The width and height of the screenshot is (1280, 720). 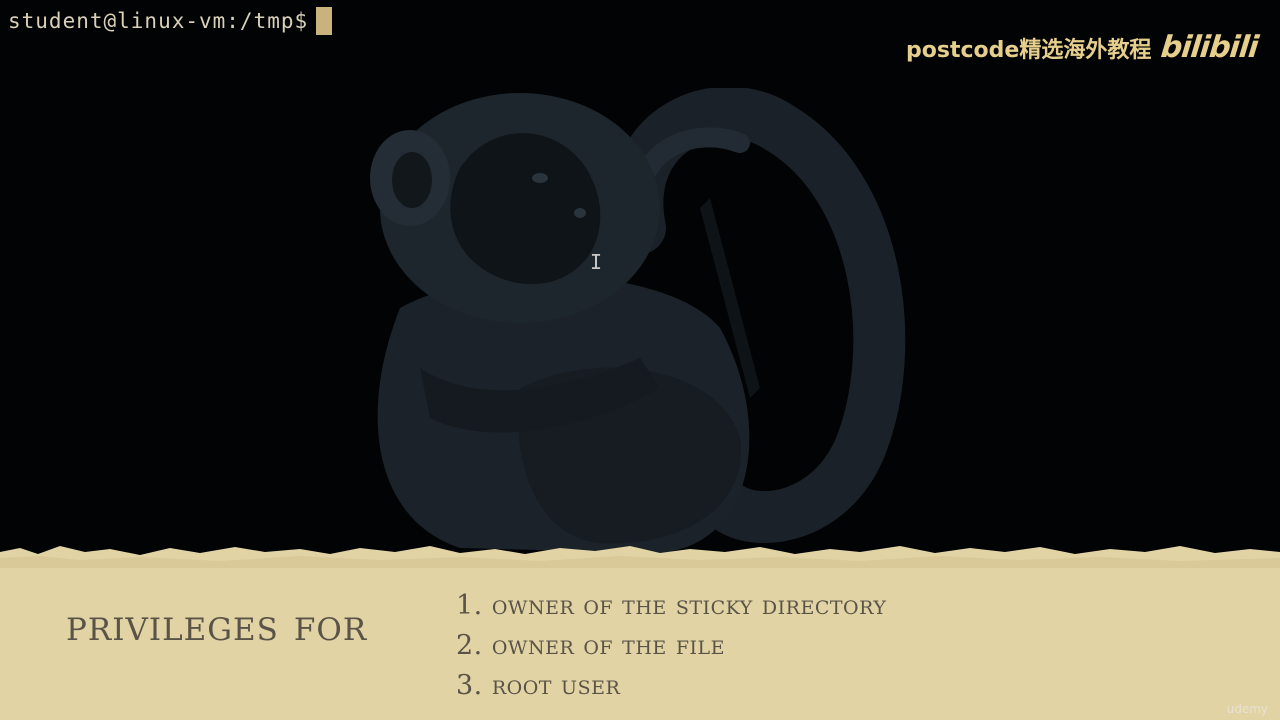 I want to click on terminal-cursor, so click(x=324, y=21).